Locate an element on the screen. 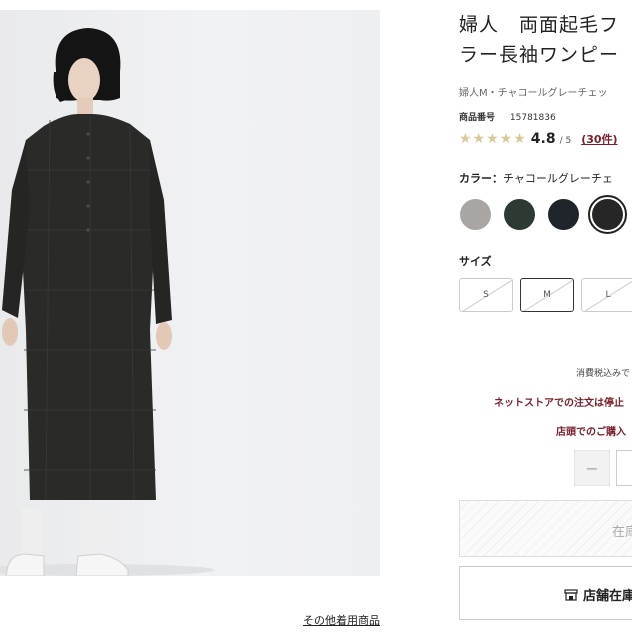  size-selector: S M L is located at coordinates (545, 295).